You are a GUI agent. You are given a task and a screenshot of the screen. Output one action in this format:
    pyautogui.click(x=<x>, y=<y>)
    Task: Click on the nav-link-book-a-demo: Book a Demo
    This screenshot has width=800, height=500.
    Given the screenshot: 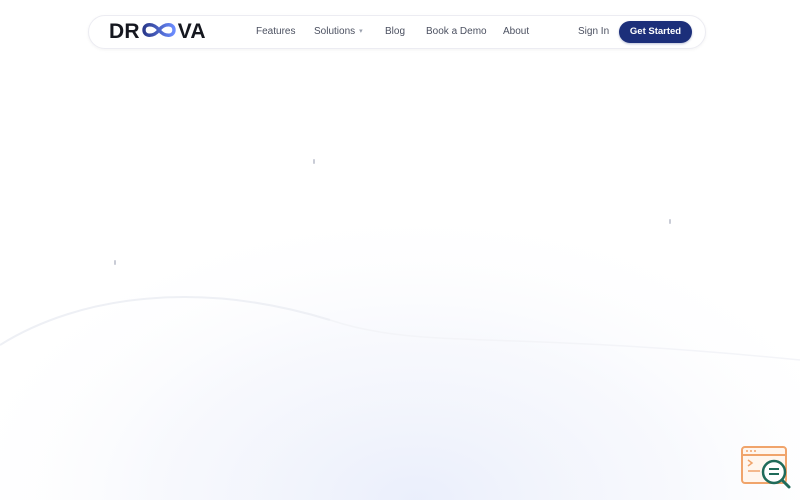 What is the action you would take?
    pyautogui.click(x=456, y=32)
    